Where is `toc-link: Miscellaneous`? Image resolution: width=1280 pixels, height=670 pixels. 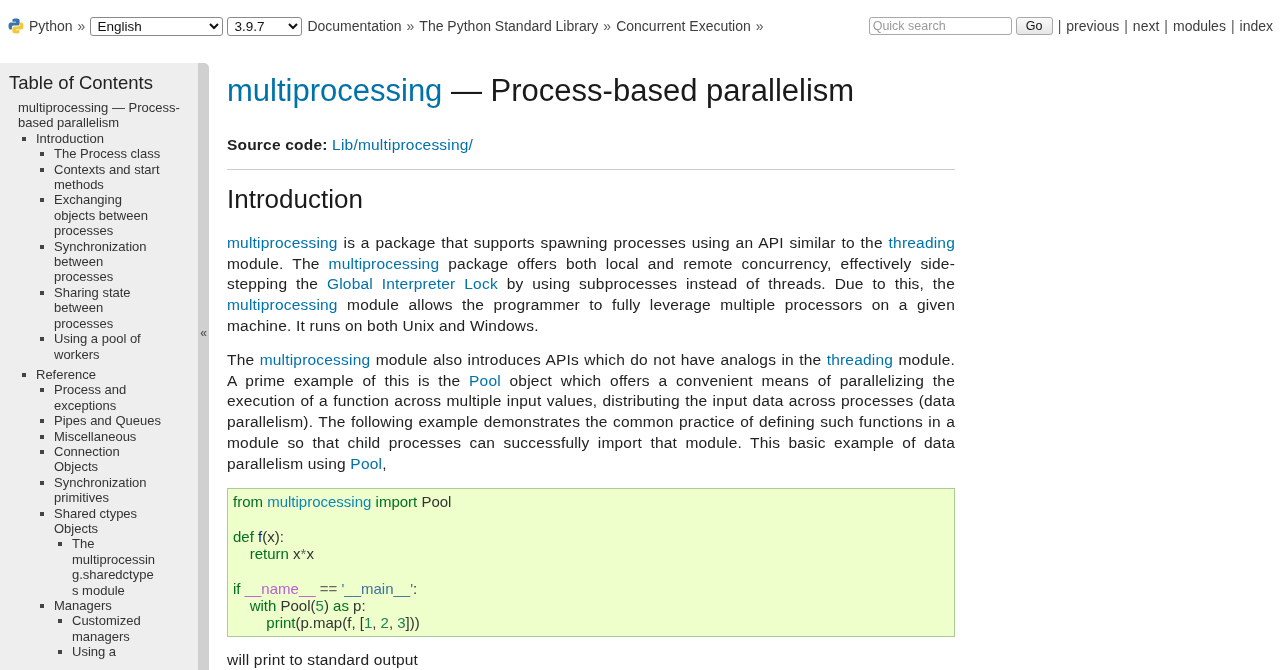 toc-link: Miscellaneous is located at coordinates (95, 436).